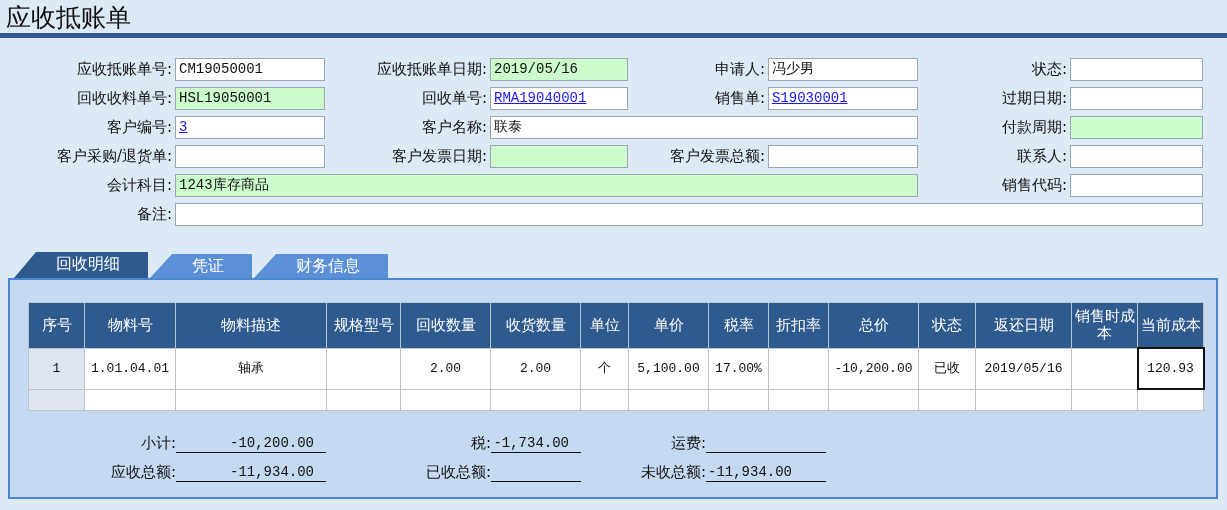 The image size is (1227, 510). I want to click on field-label: 客户发票总额:, so click(717, 156).